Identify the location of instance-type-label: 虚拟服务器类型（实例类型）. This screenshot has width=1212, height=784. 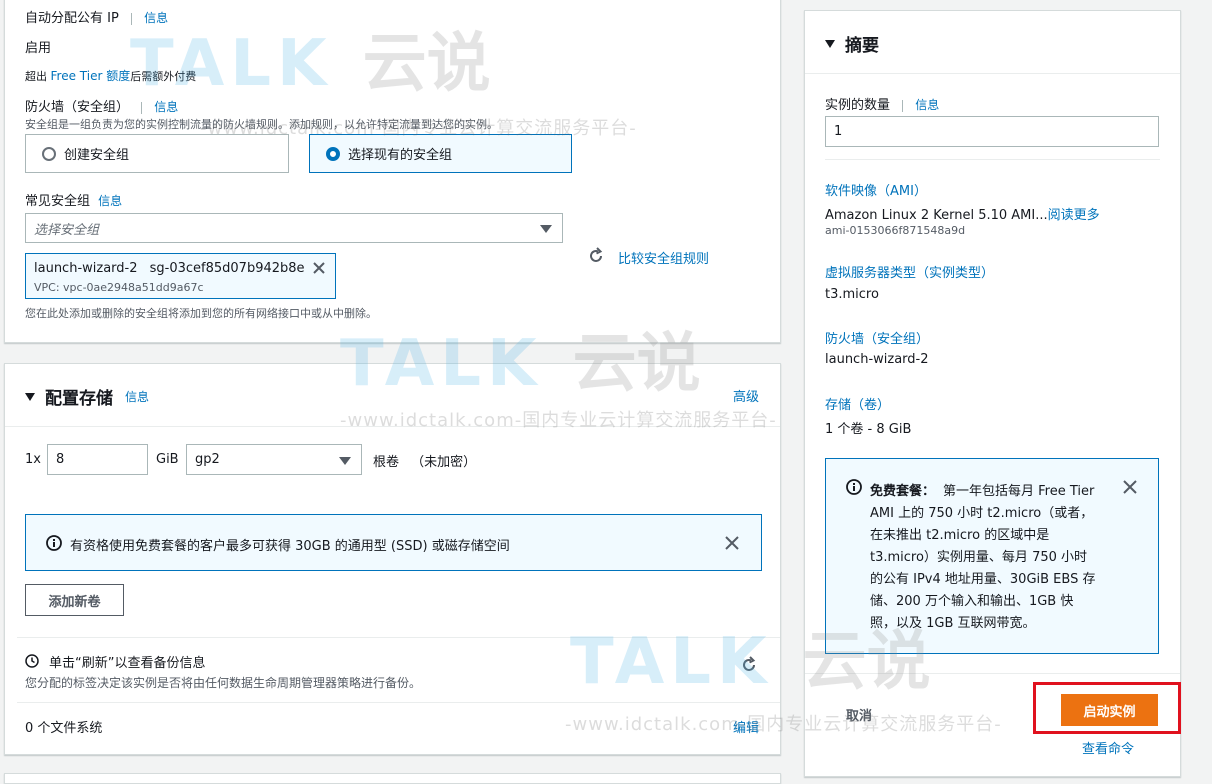
(909, 271).